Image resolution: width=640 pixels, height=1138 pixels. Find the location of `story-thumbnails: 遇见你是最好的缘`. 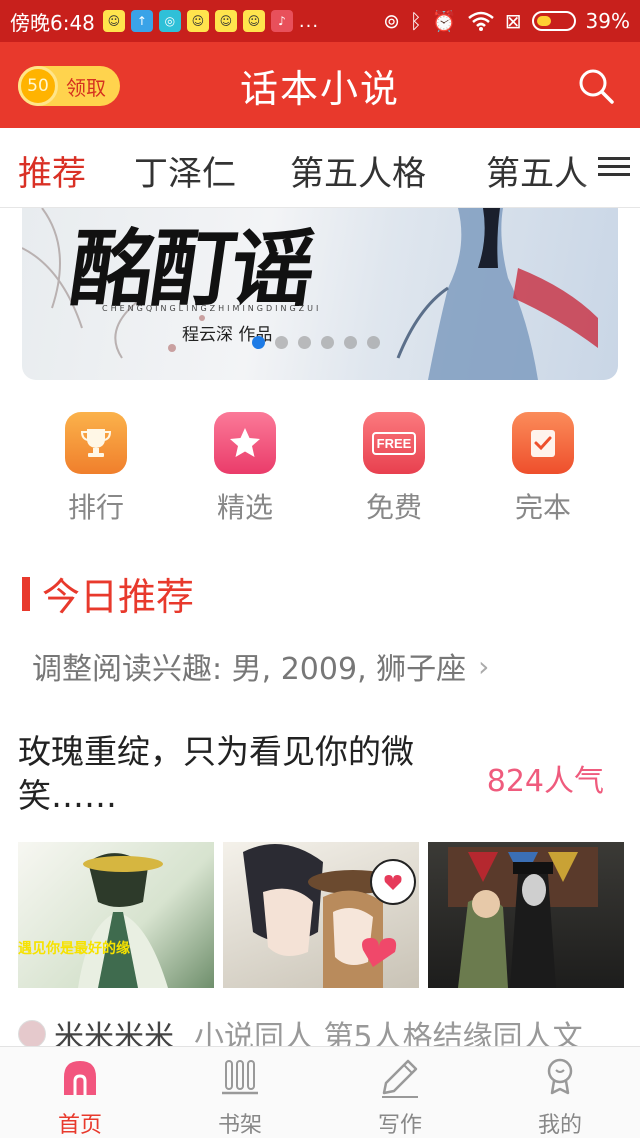

story-thumbnails: 遇见你是最好的缘 is located at coordinates (321, 915).